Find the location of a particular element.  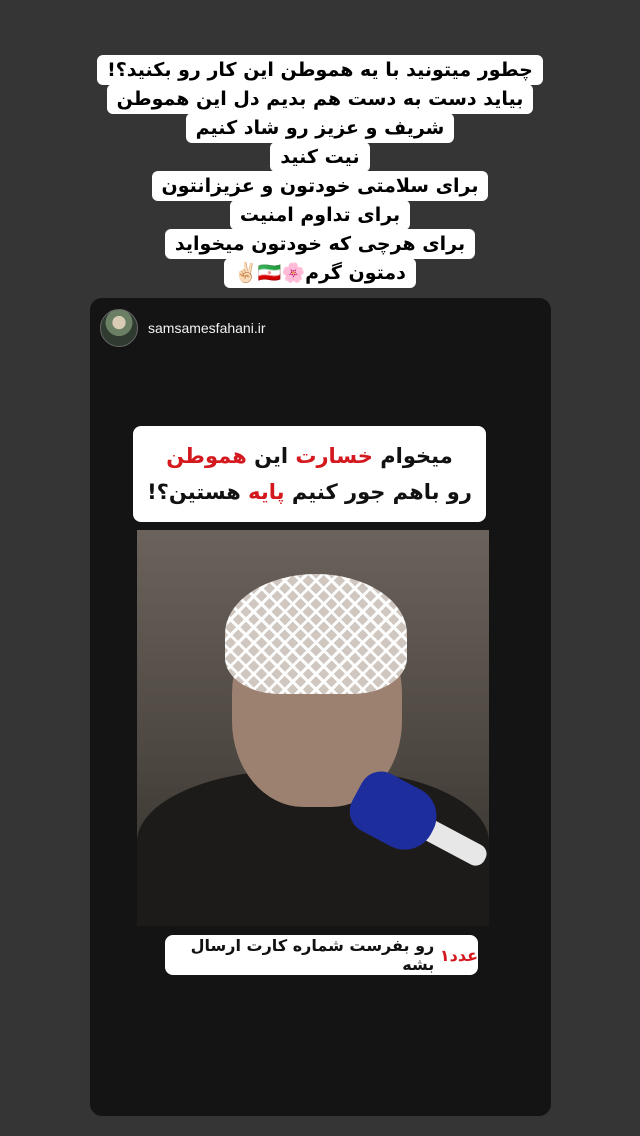

headline-highlight: پایه is located at coordinates (266, 492).